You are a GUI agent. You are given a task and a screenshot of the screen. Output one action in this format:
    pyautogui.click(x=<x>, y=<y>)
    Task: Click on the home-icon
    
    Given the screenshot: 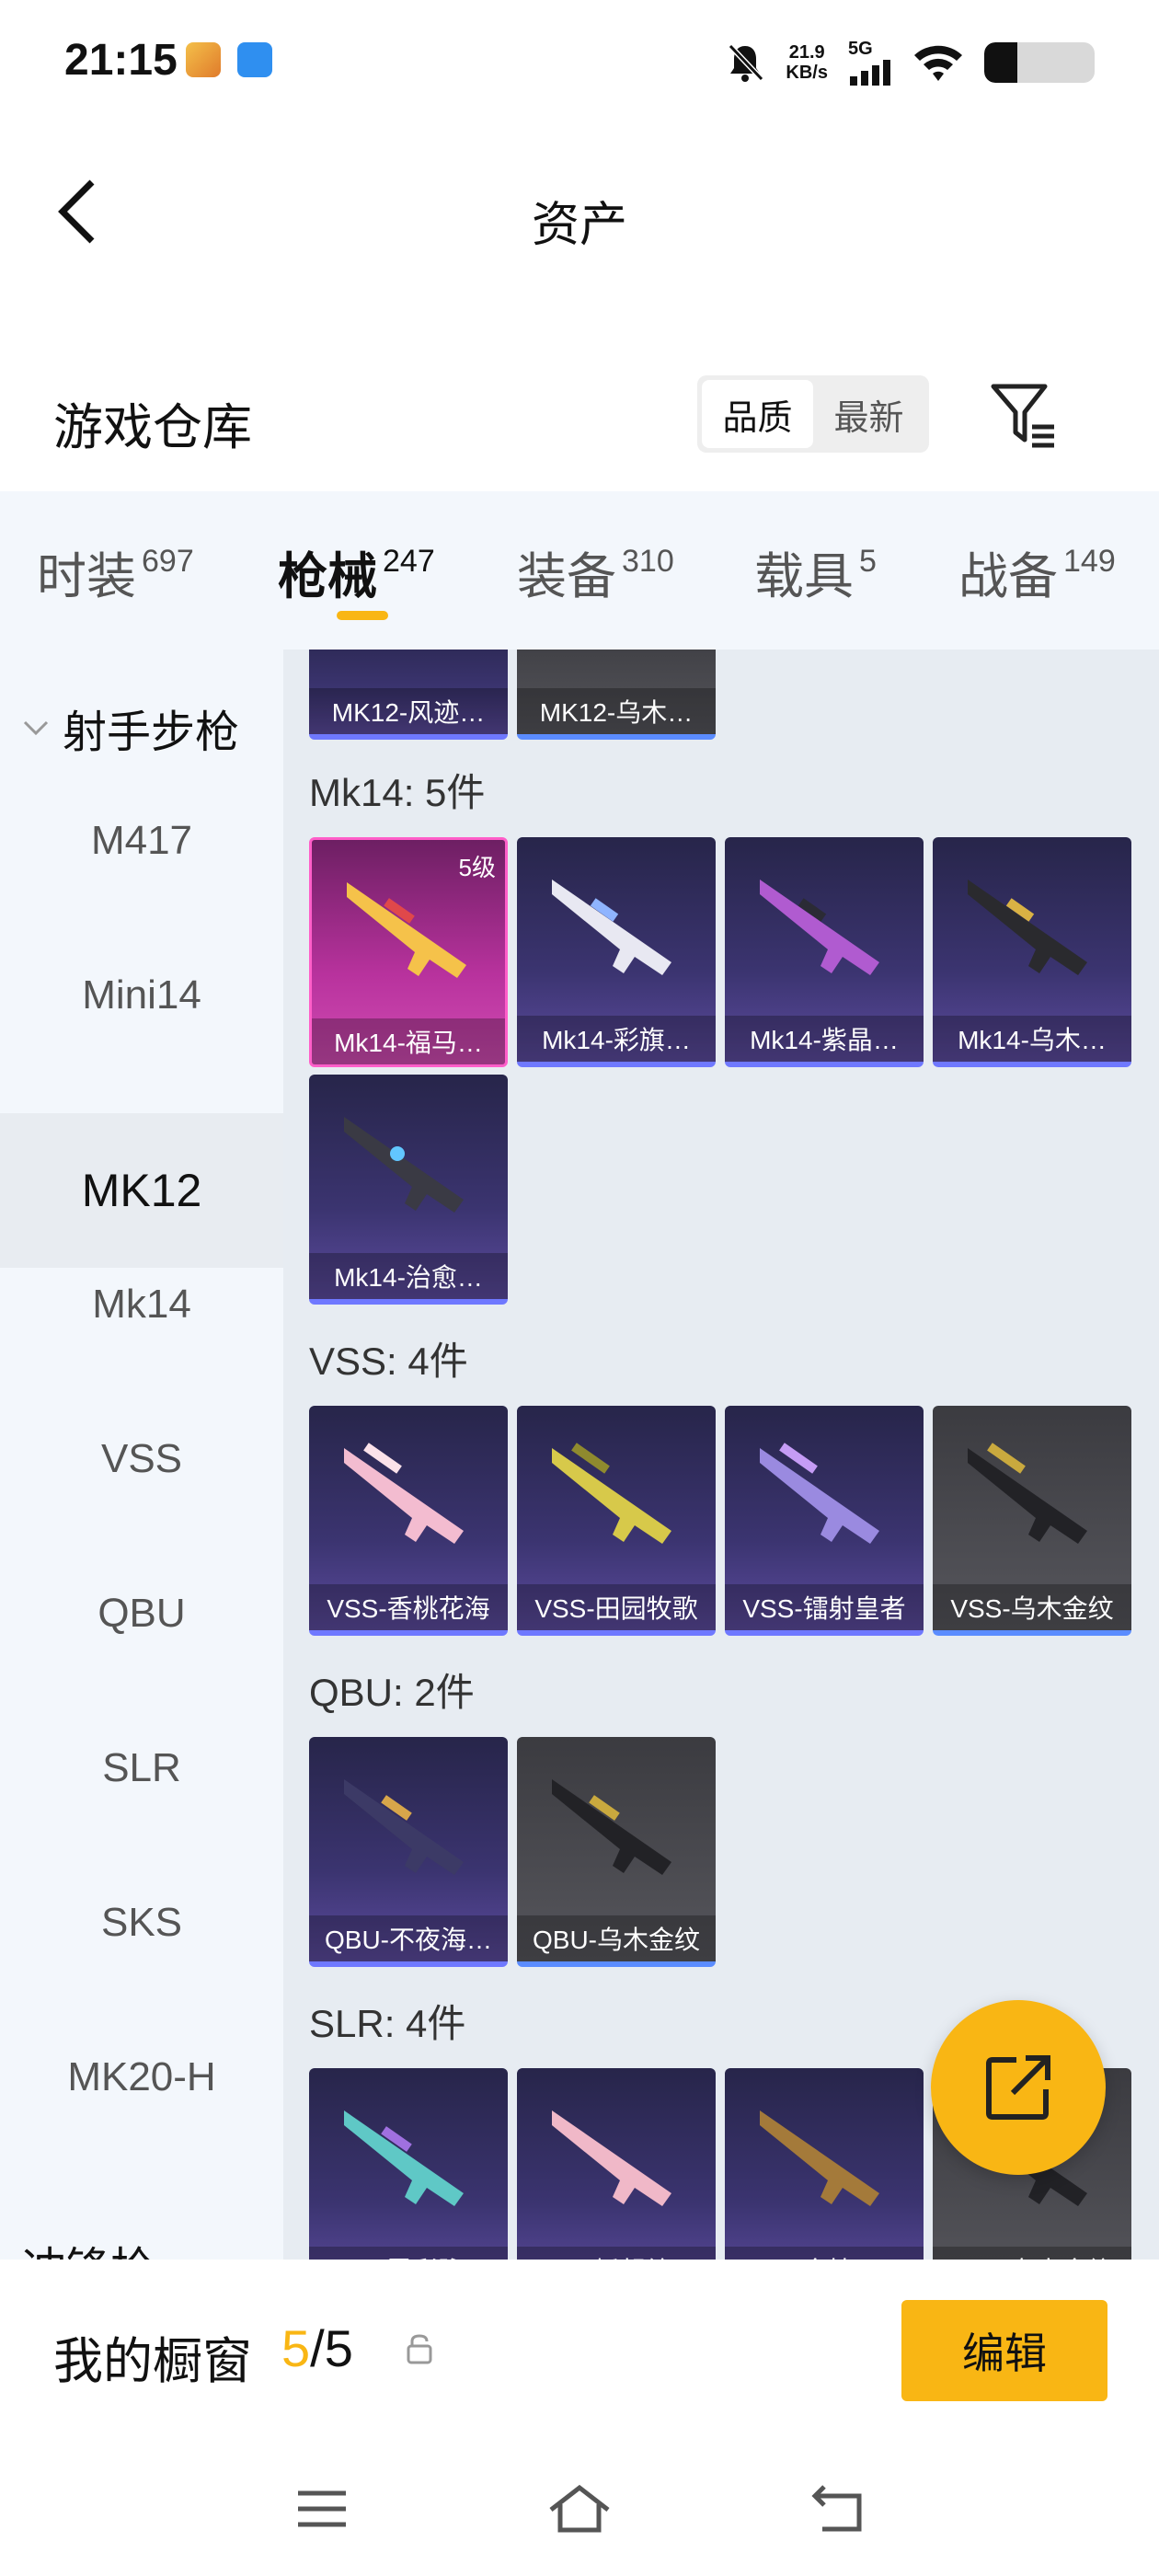 What is the action you would take?
    pyautogui.click(x=579, y=2508)
    